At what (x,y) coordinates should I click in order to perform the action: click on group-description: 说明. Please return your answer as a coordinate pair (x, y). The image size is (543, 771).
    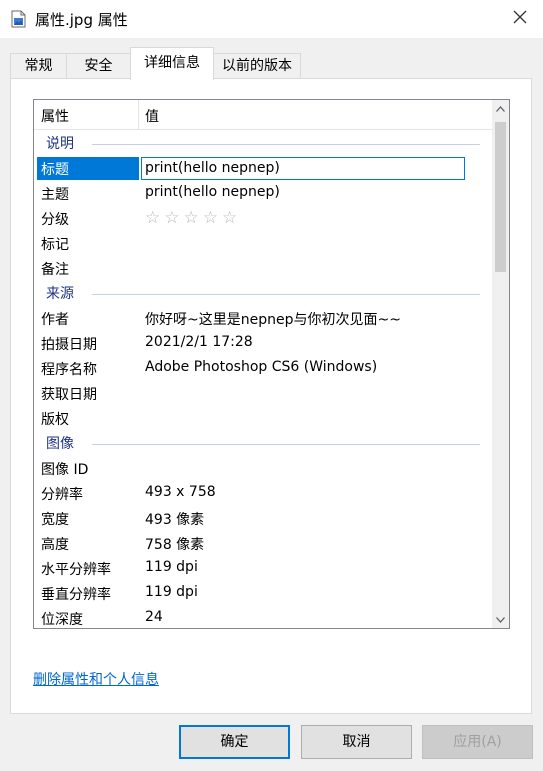
    Looking at the image, I should click on (263, 143).